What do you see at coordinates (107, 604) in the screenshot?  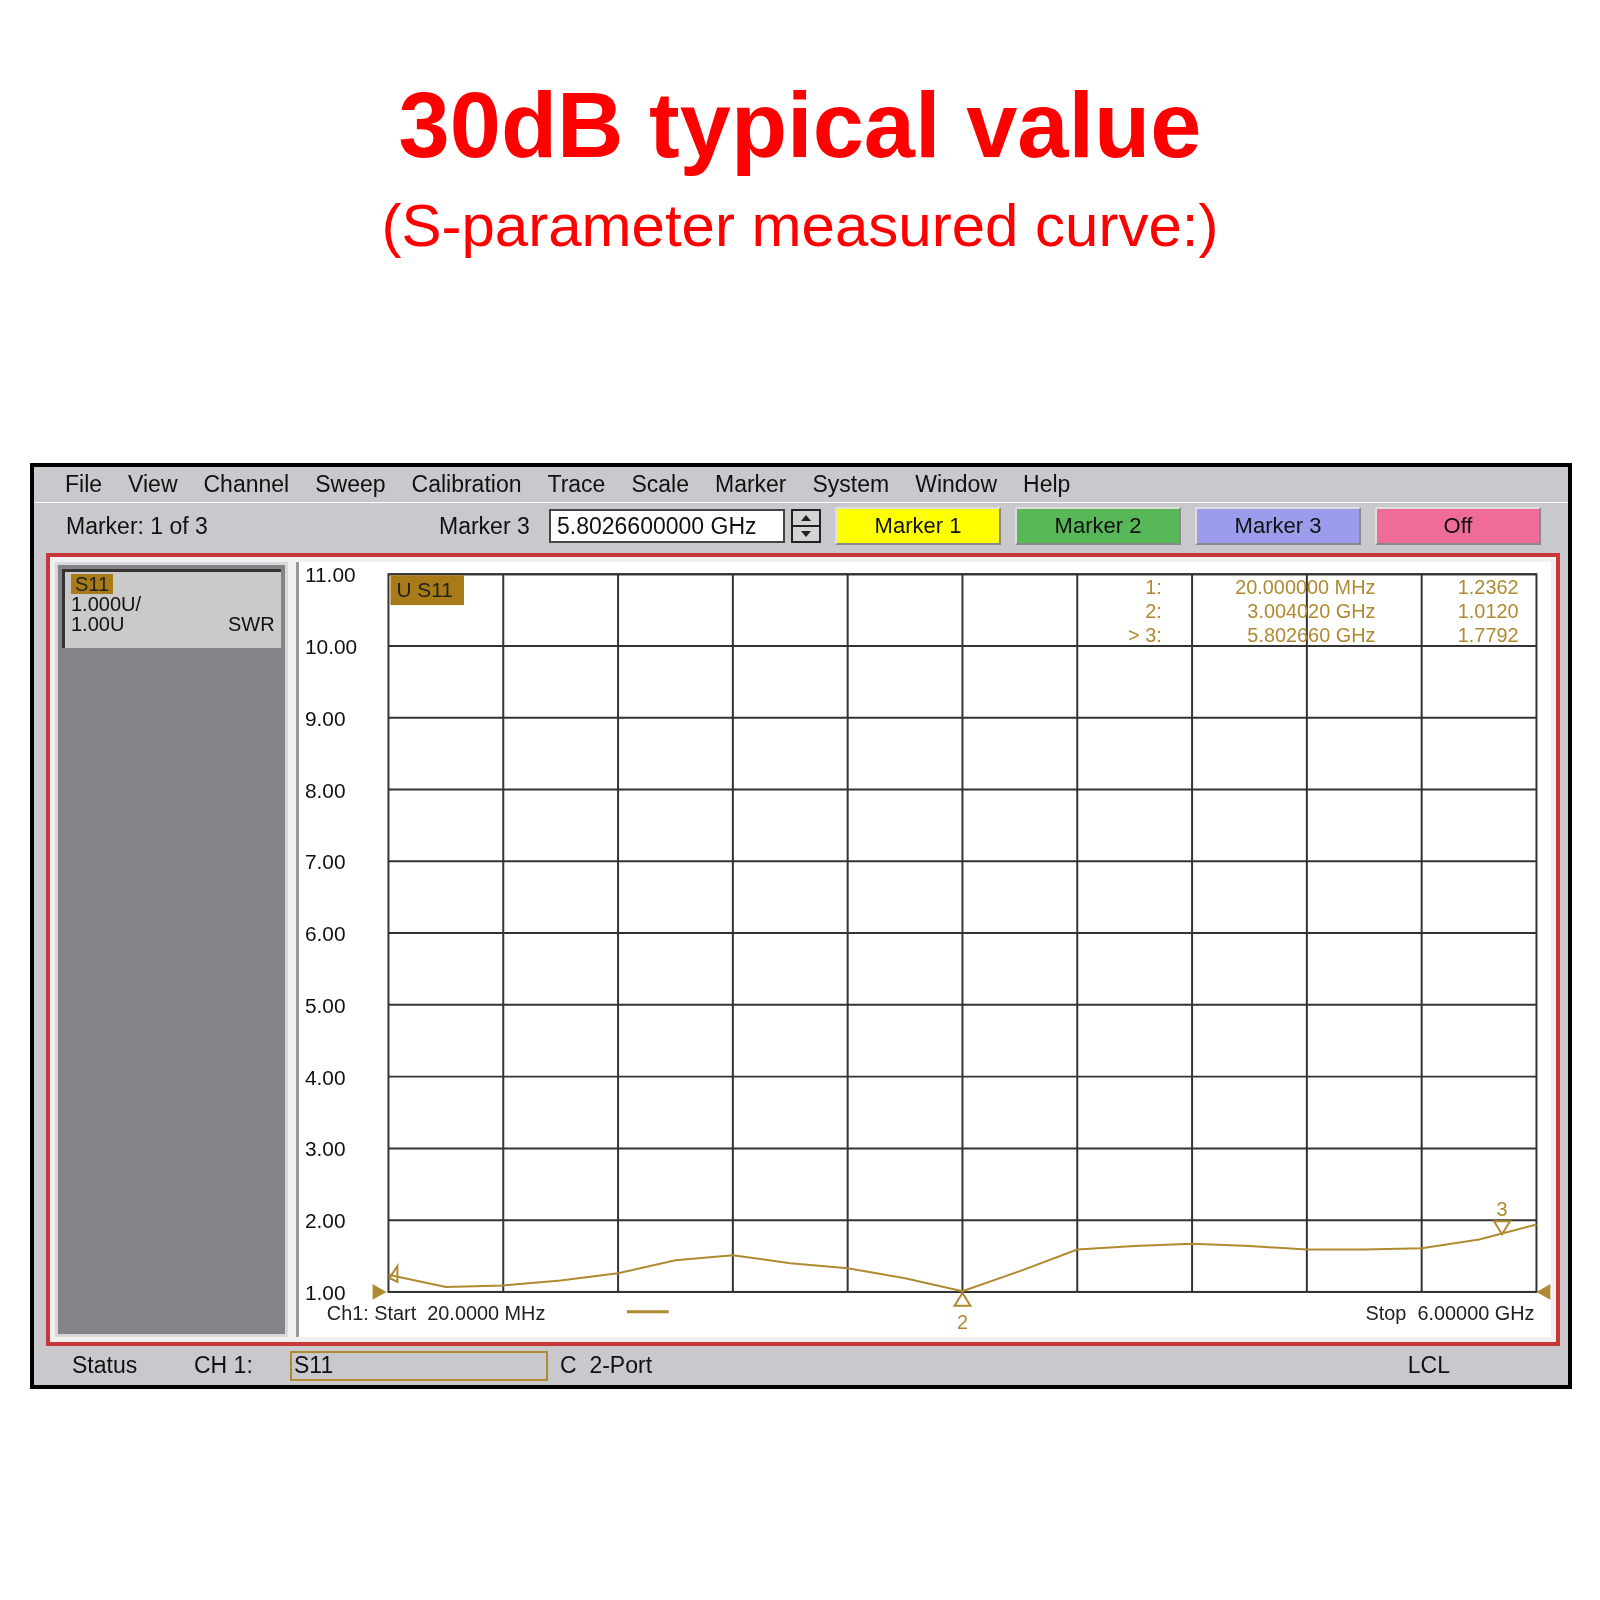 I see `scale-text: 1.000U/` at bounding box center [107, 604].